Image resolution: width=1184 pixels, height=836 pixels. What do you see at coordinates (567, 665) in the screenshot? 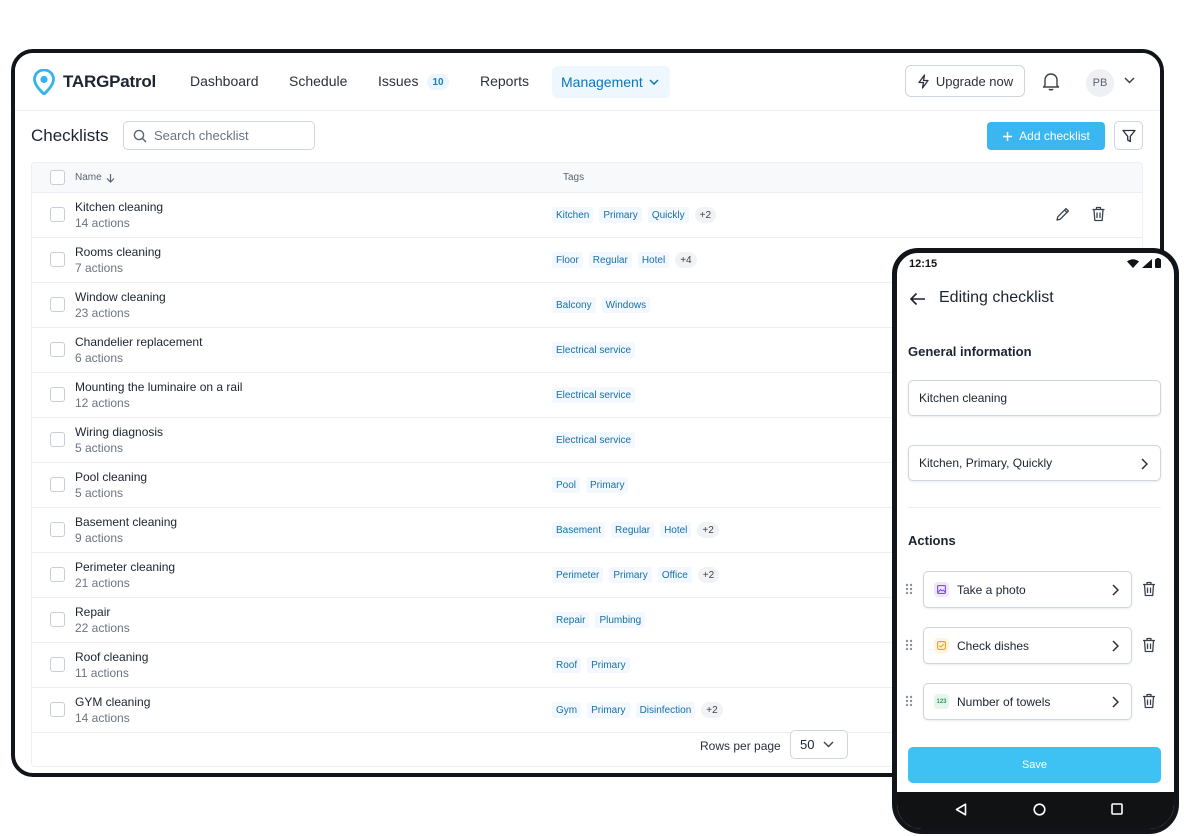
I see `tag-chip: Roof` at bounding box center [567, 665].